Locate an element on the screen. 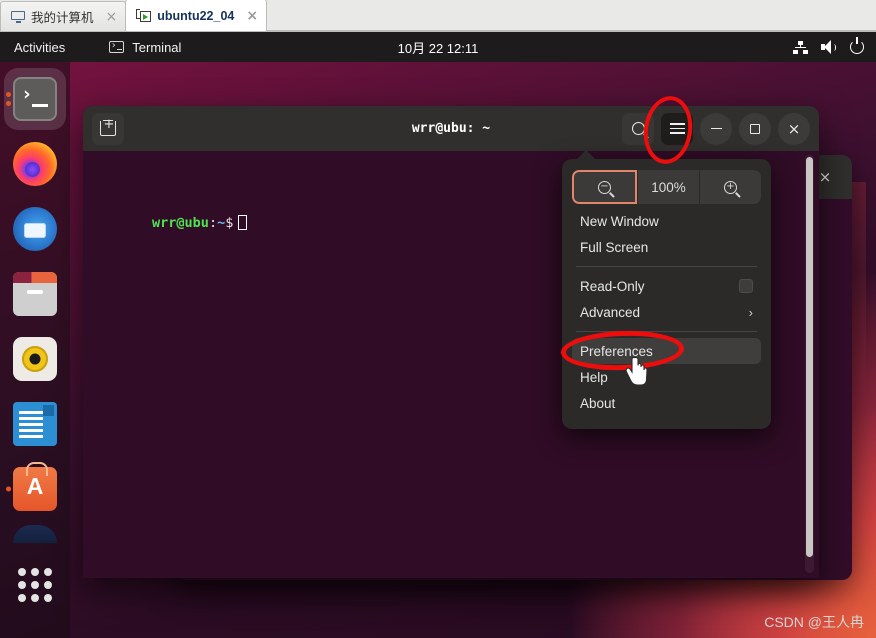 The height and width of the screenshot is (638, 876). maximize-button is located at coordinates (755, 128).